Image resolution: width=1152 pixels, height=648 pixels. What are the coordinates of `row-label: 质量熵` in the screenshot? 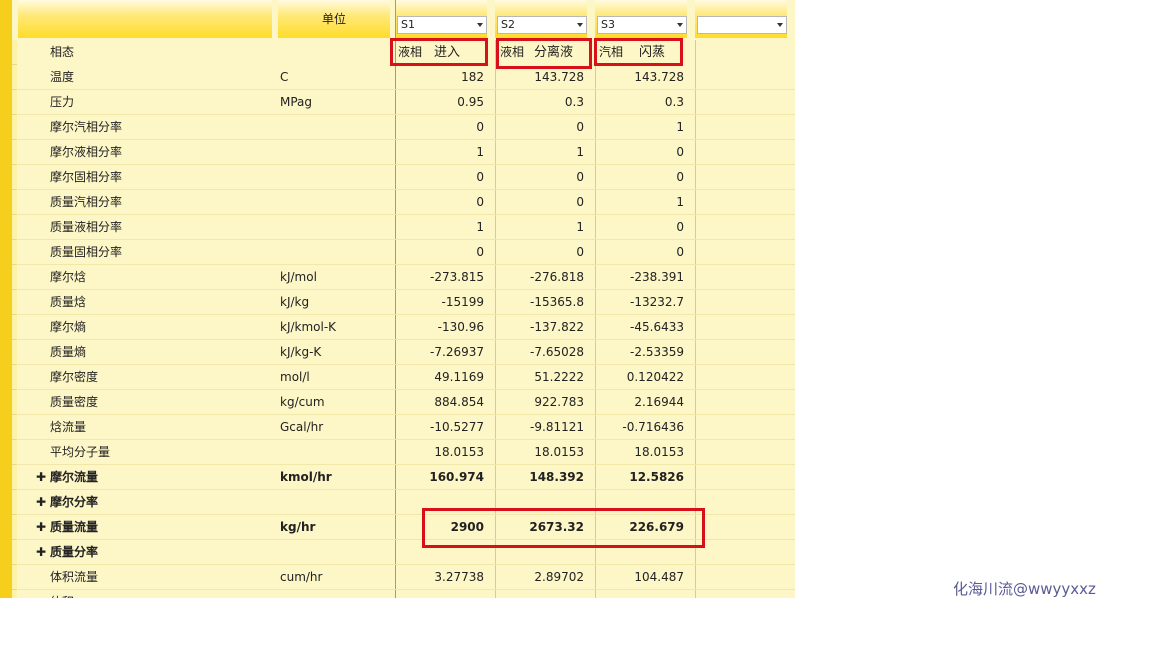 It's located at (68, 352).